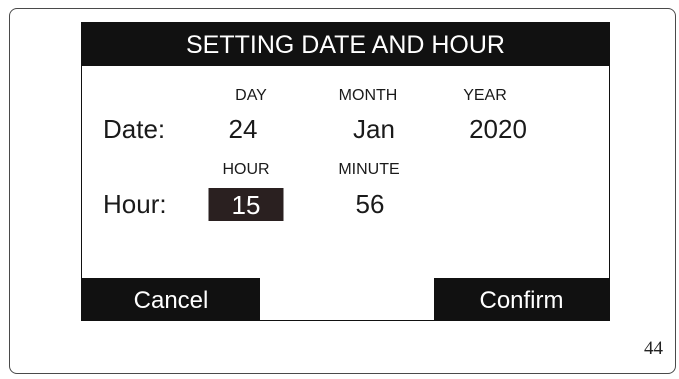 The width and height of the screenshot is (679, 379). What do you see at coordinates (171, 299) in the screenshot?
I see `cancel-button: Cancel` at bounding box center [171, 299].